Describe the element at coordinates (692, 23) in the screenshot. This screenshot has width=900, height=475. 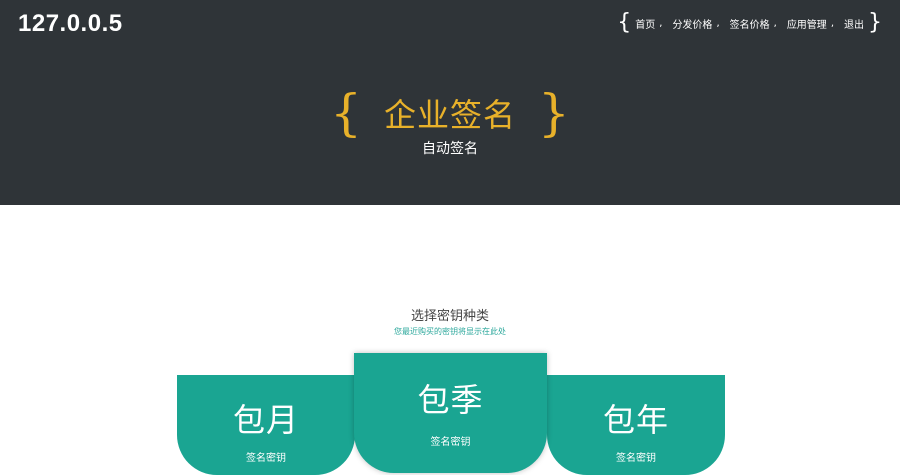
I see `nav-item-distribution-price: 分发价格` at that location.